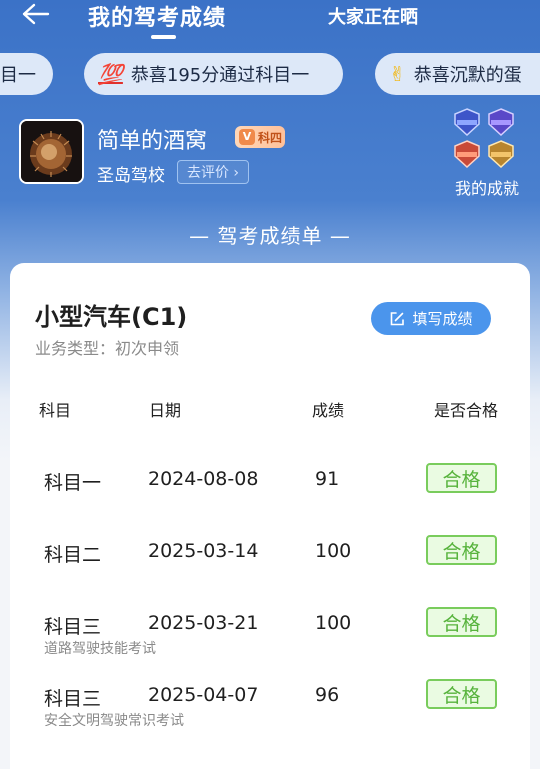 This screenshot has width=540, height=769. Describe the element at coordinates (327, 479) in the screenshot. I see `row-score: 91` at that location.